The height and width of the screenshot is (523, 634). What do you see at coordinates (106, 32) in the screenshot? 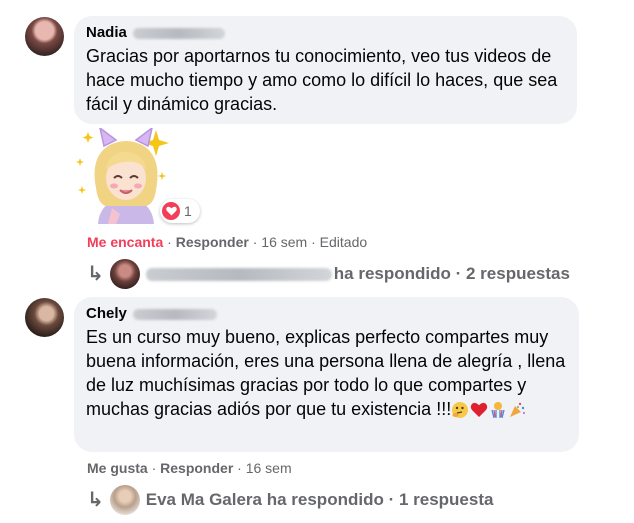
I see `author-name: Nadia` at bounding box center [106, 32].